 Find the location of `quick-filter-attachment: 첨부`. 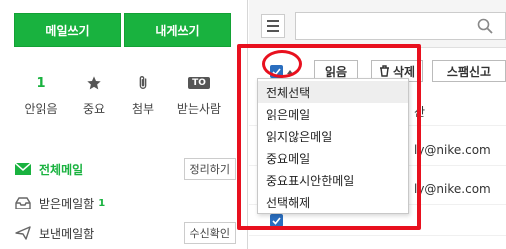

quick-filter-attachment: 첨부 is located at coordinates (143, 94).